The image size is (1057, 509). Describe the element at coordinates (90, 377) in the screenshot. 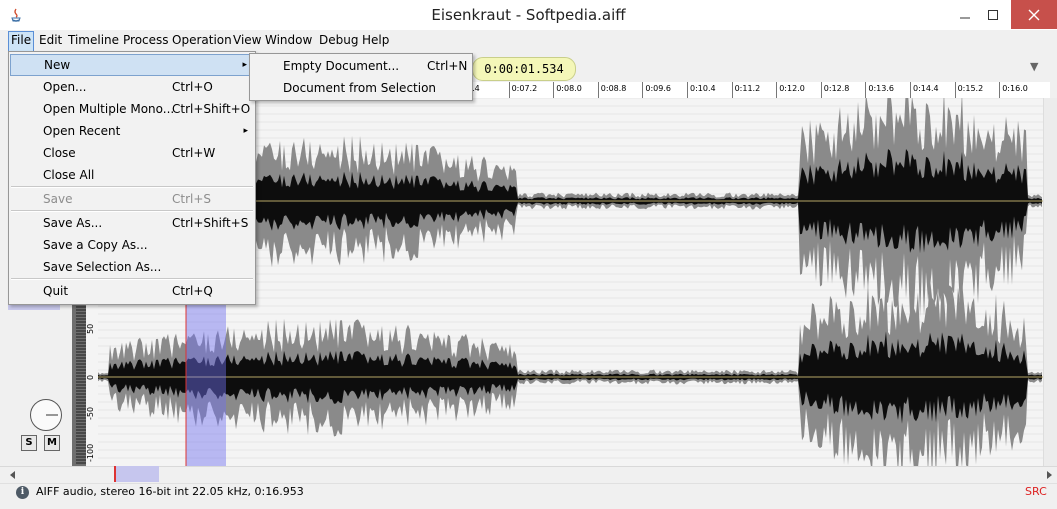

I see `scale-label: 0` at that location.